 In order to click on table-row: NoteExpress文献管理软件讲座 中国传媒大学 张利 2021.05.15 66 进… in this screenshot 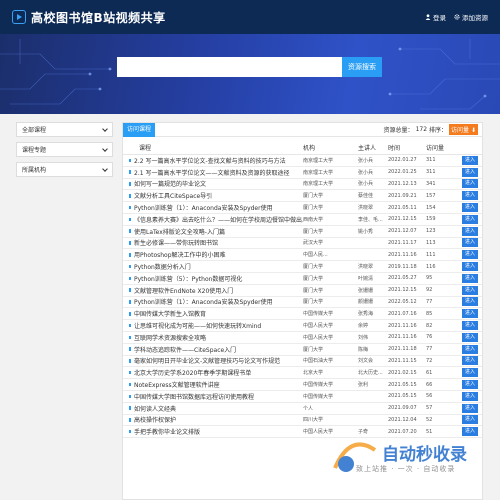, I will do `click(302, 385)`.